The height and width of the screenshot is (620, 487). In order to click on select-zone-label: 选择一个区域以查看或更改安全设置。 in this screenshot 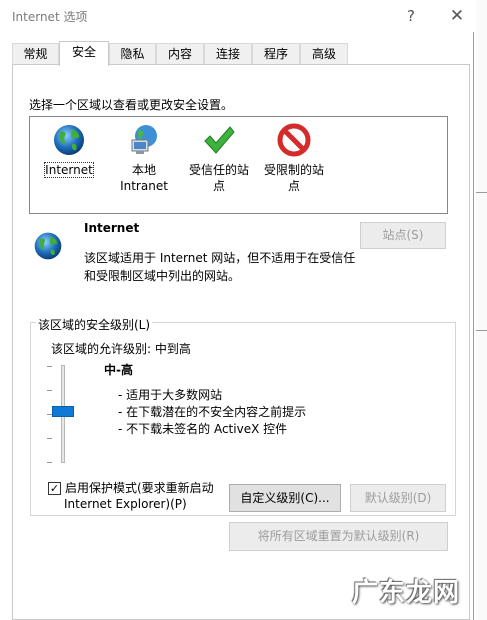, I will do `click(131, 105)`.